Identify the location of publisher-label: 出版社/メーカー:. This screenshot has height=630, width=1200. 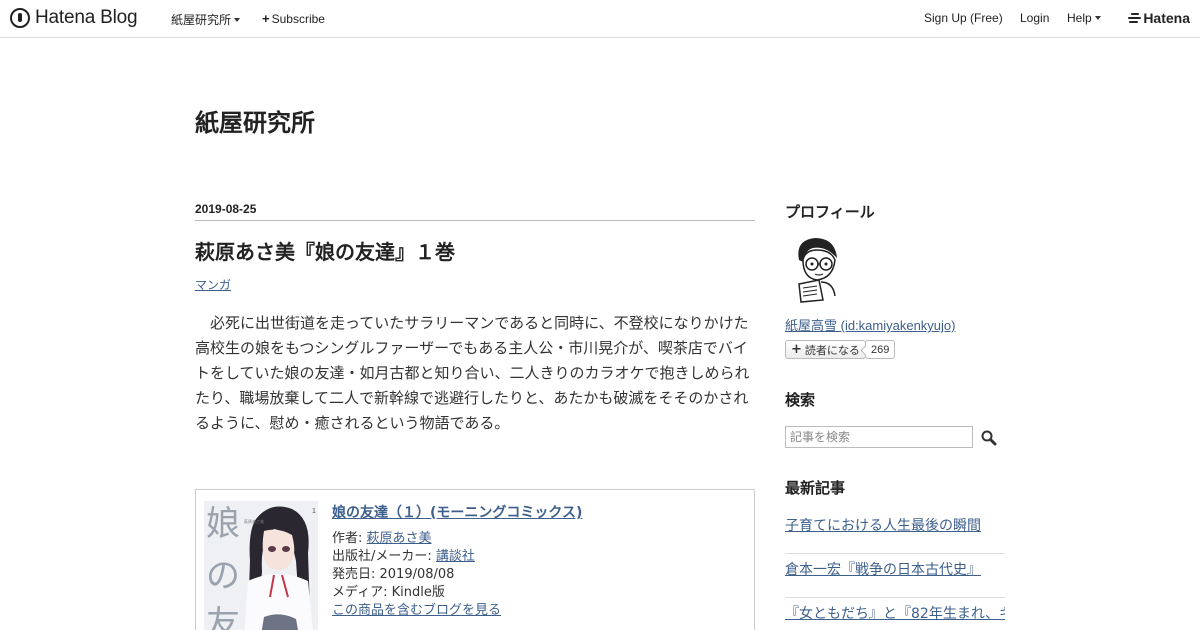
(384, 556).